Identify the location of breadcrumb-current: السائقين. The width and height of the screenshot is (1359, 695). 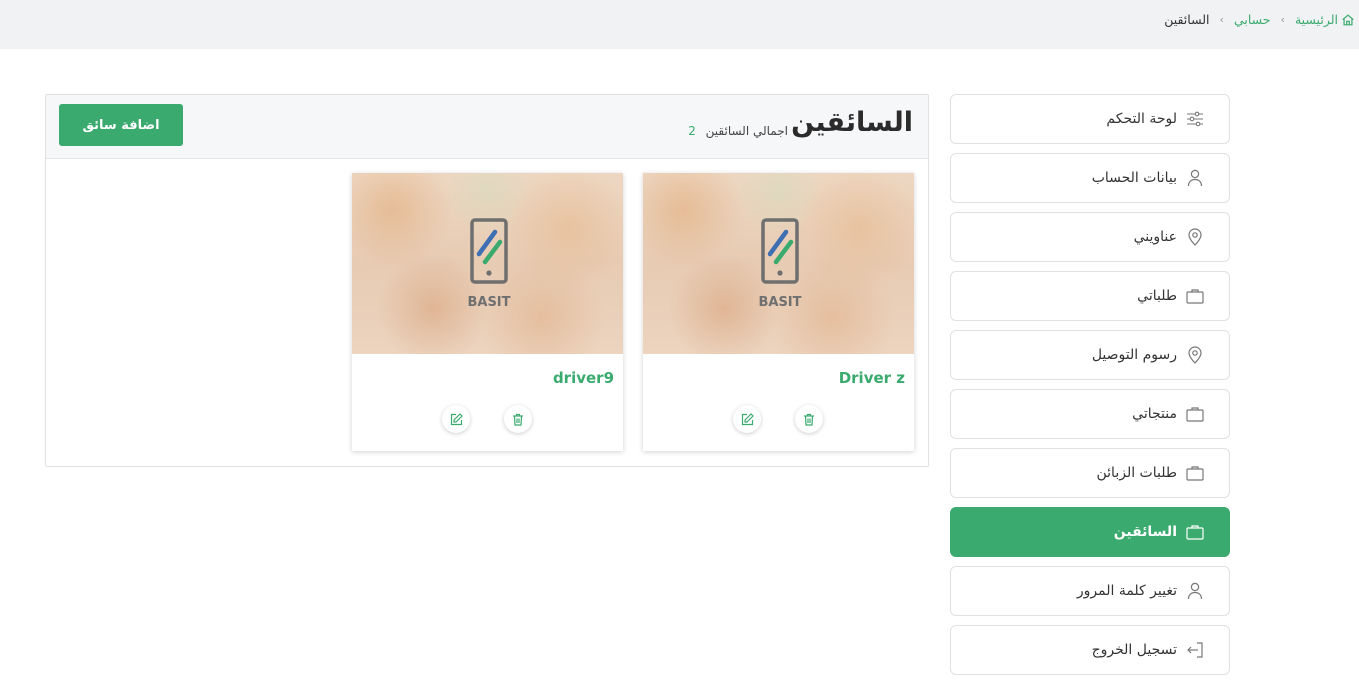
(1187, 19).